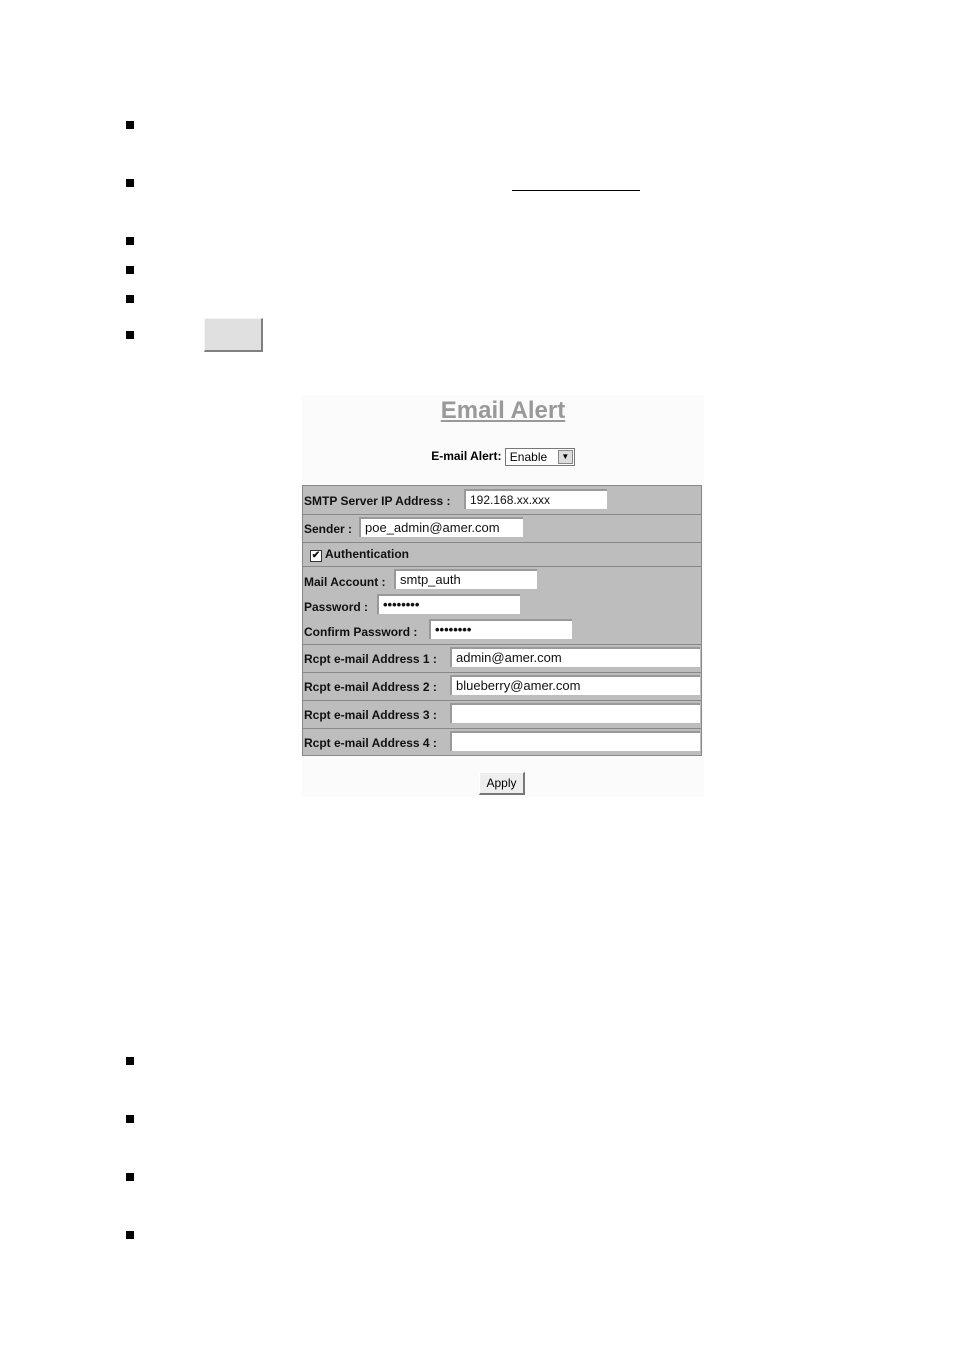  Describe the element at coordinates (448, 604) in the screenshot. I see `password-input: ••••••••` at that location.